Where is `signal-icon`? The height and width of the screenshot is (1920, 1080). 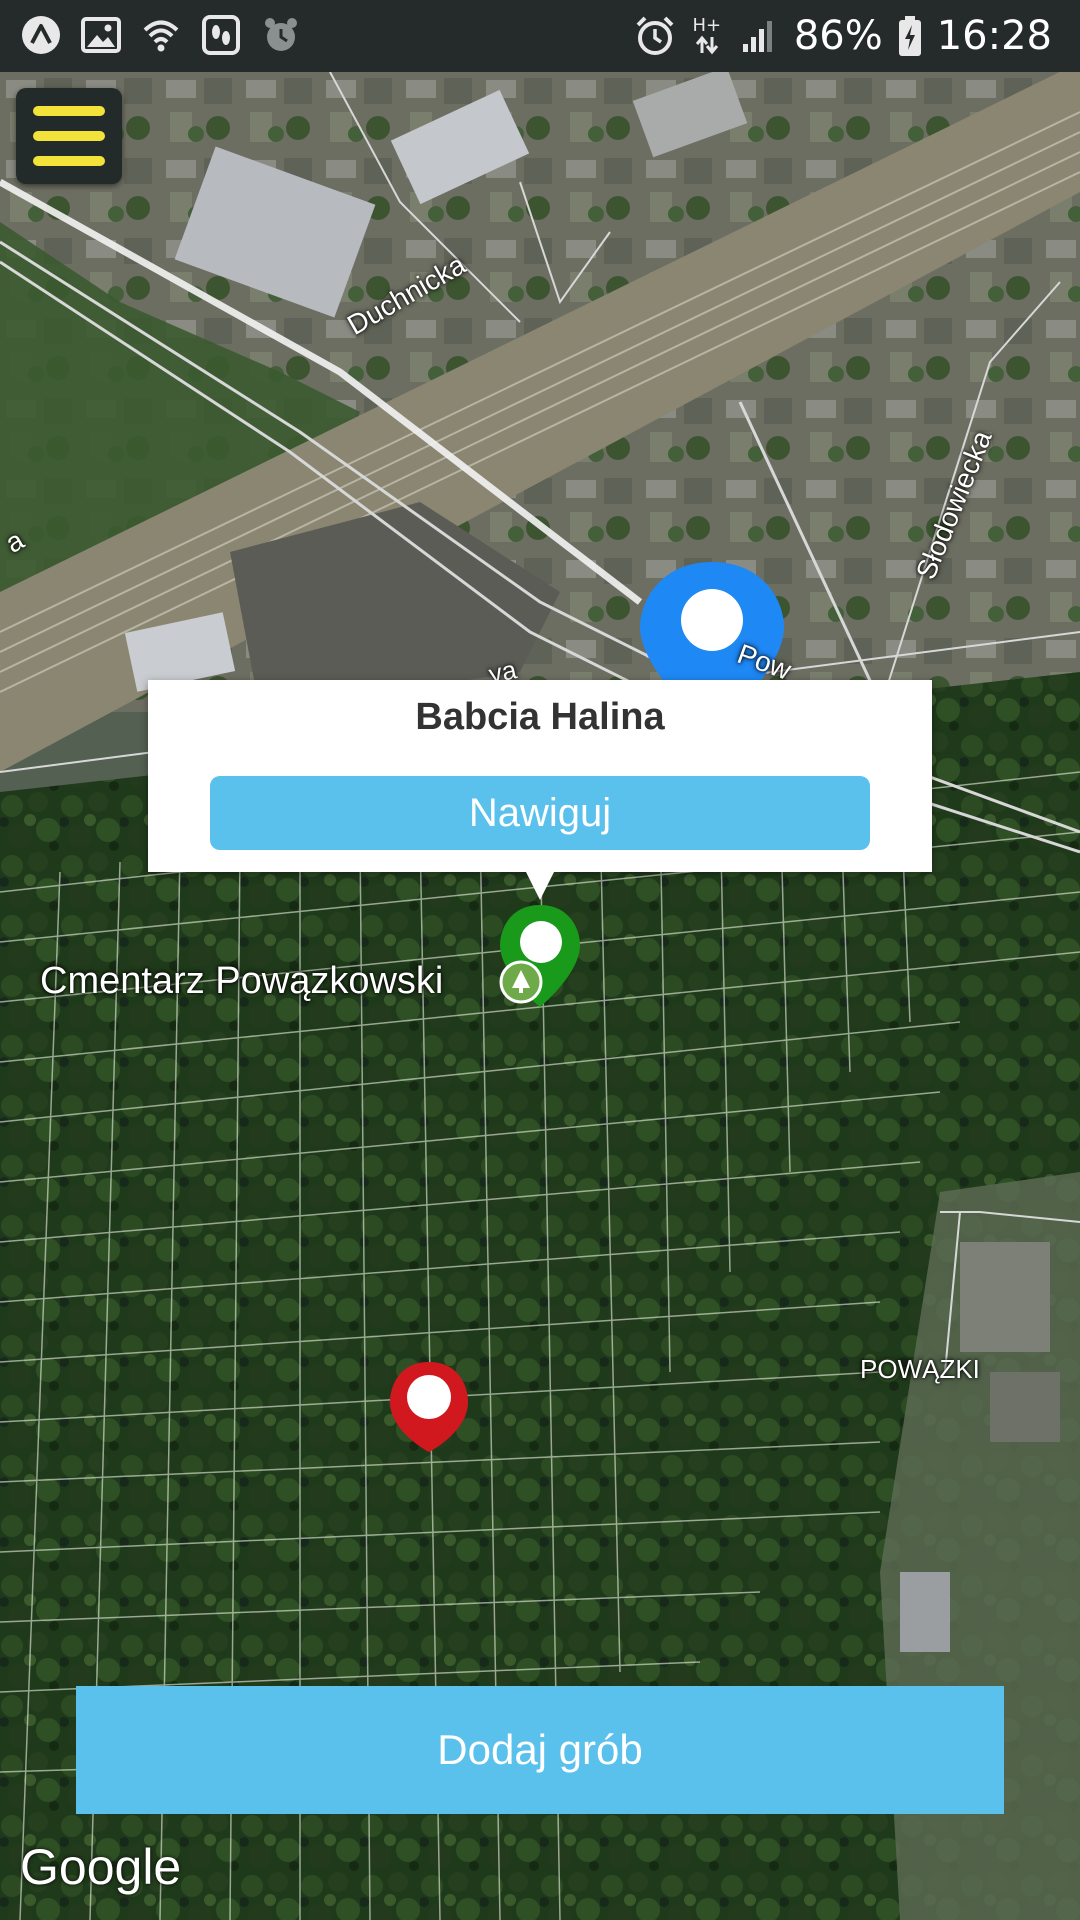 signal-icon is located at coordinates (759, 36).